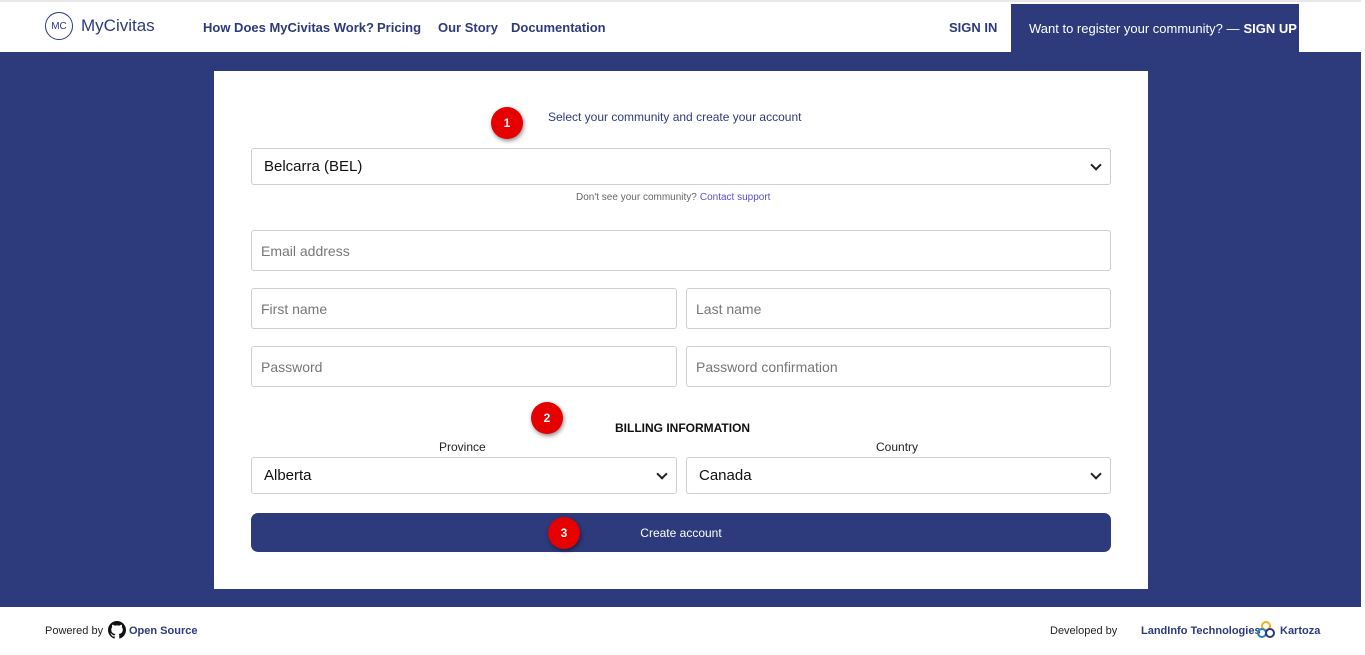 This screenshot has height=655, width=1365. I want to click on hint-text: Don't see your community?, so click(636, 197).